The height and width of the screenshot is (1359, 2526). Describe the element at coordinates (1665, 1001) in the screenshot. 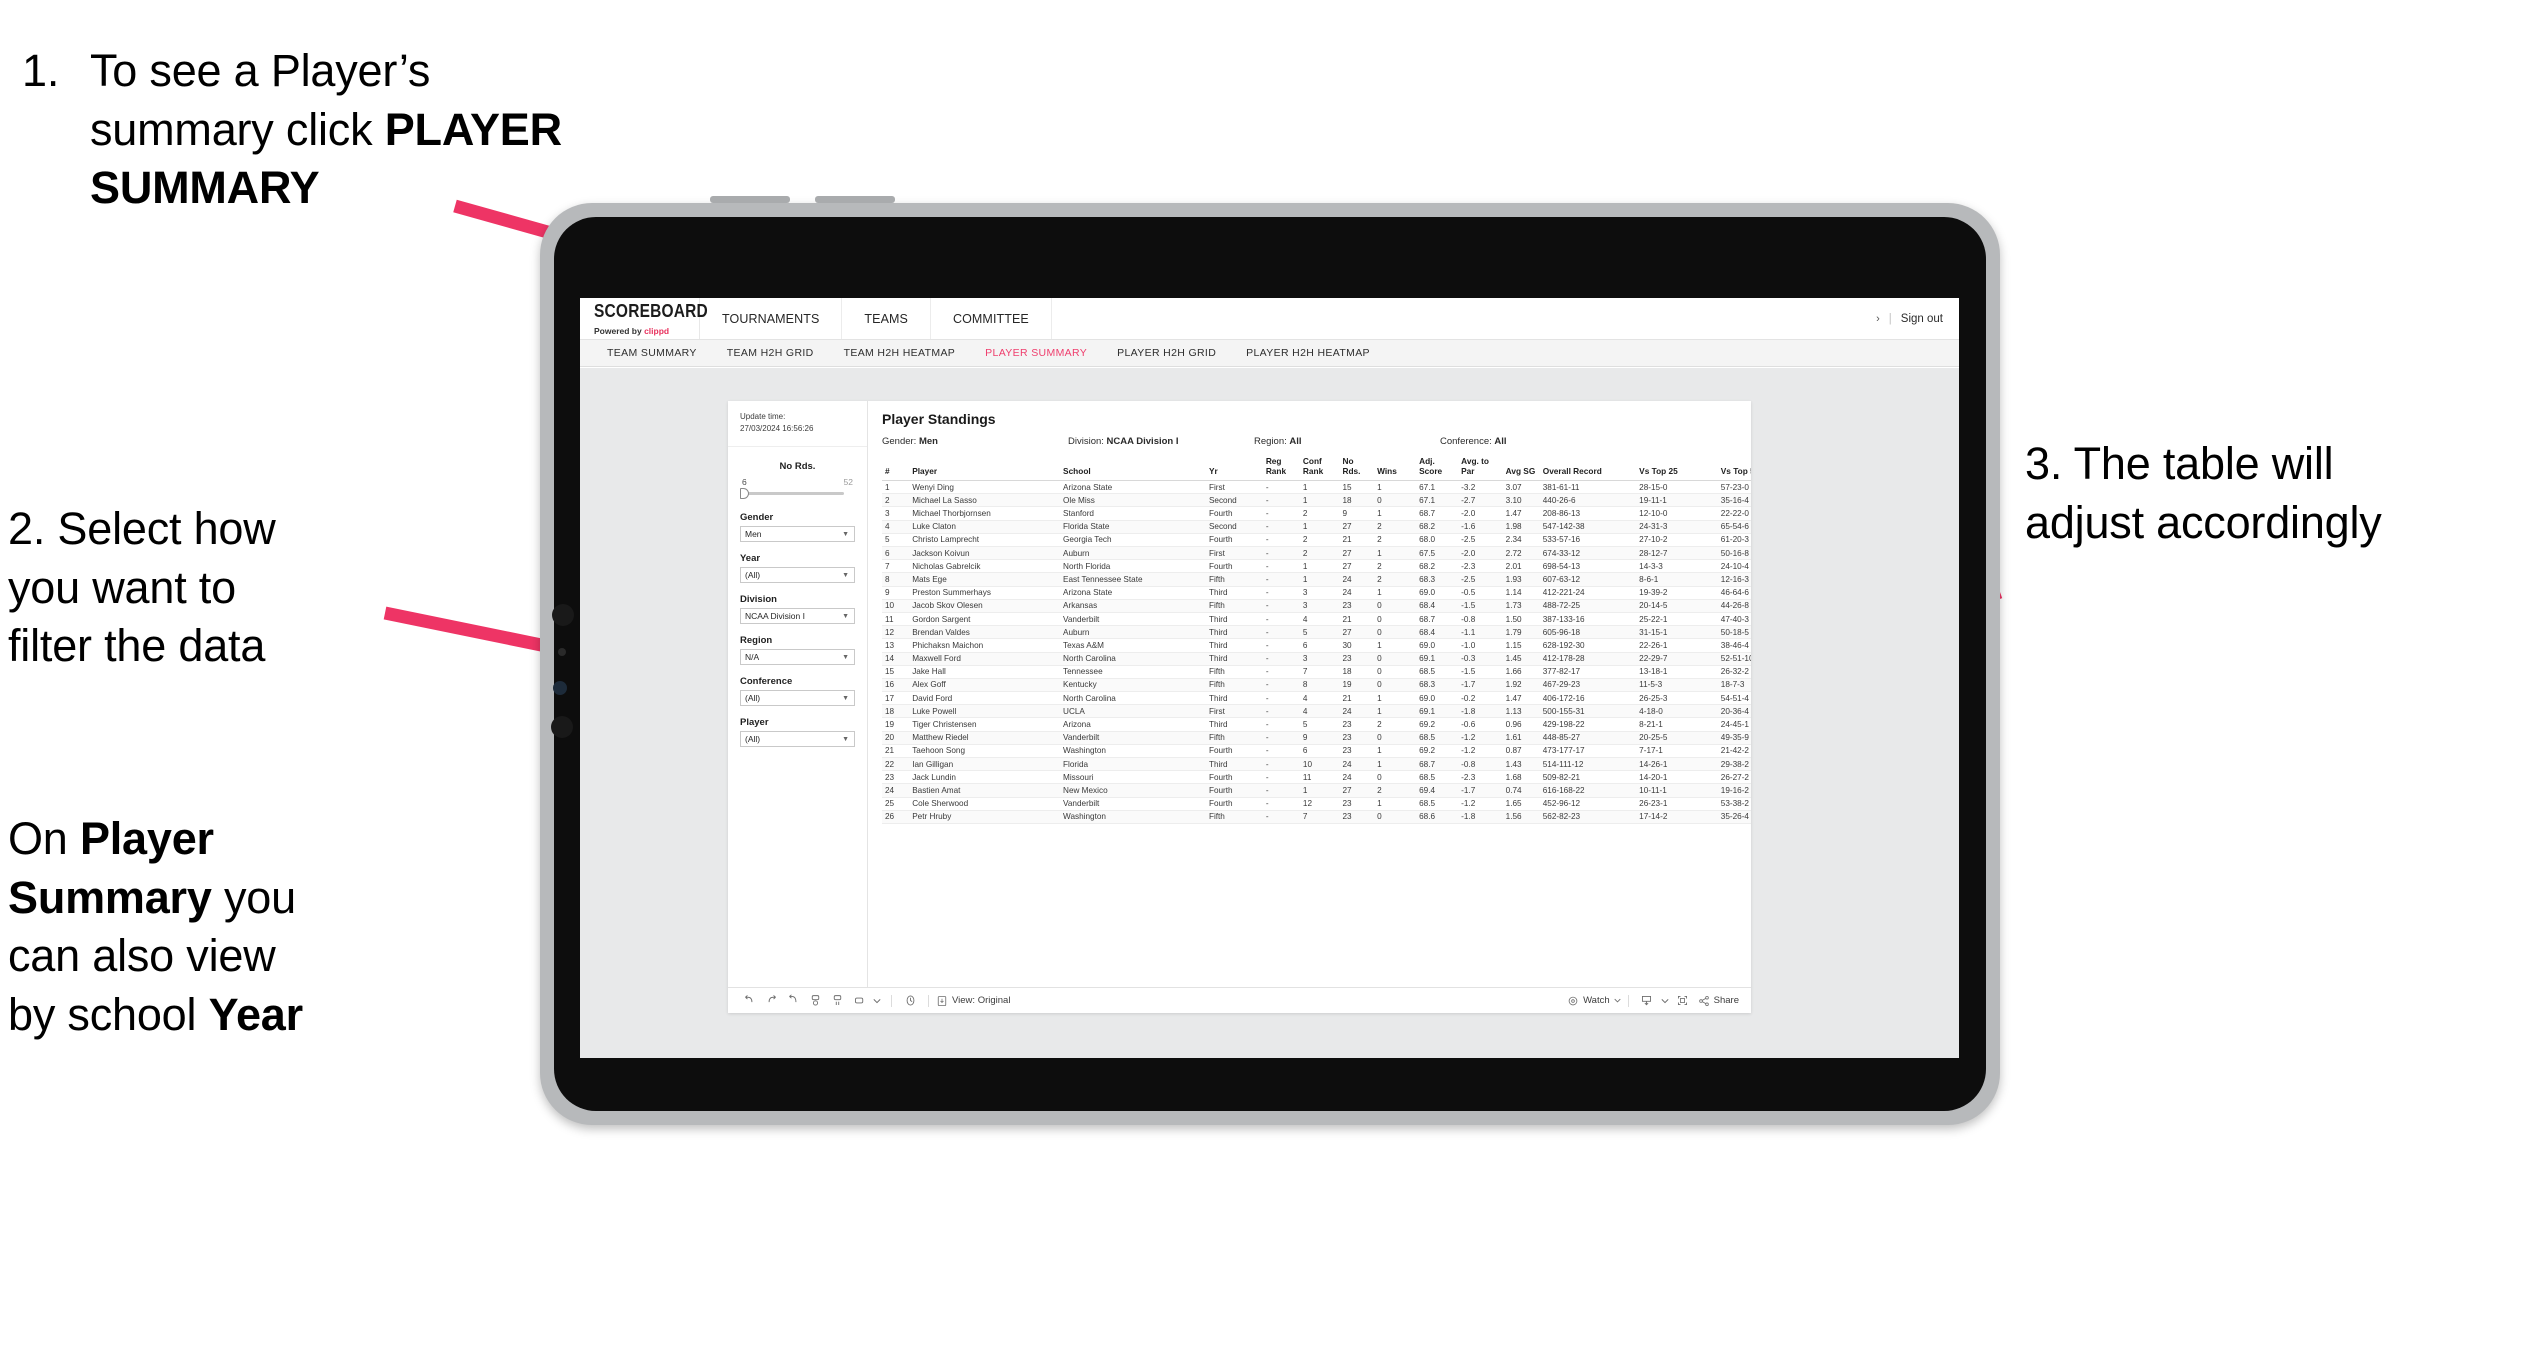

I see `download-caret-icon` at that location.